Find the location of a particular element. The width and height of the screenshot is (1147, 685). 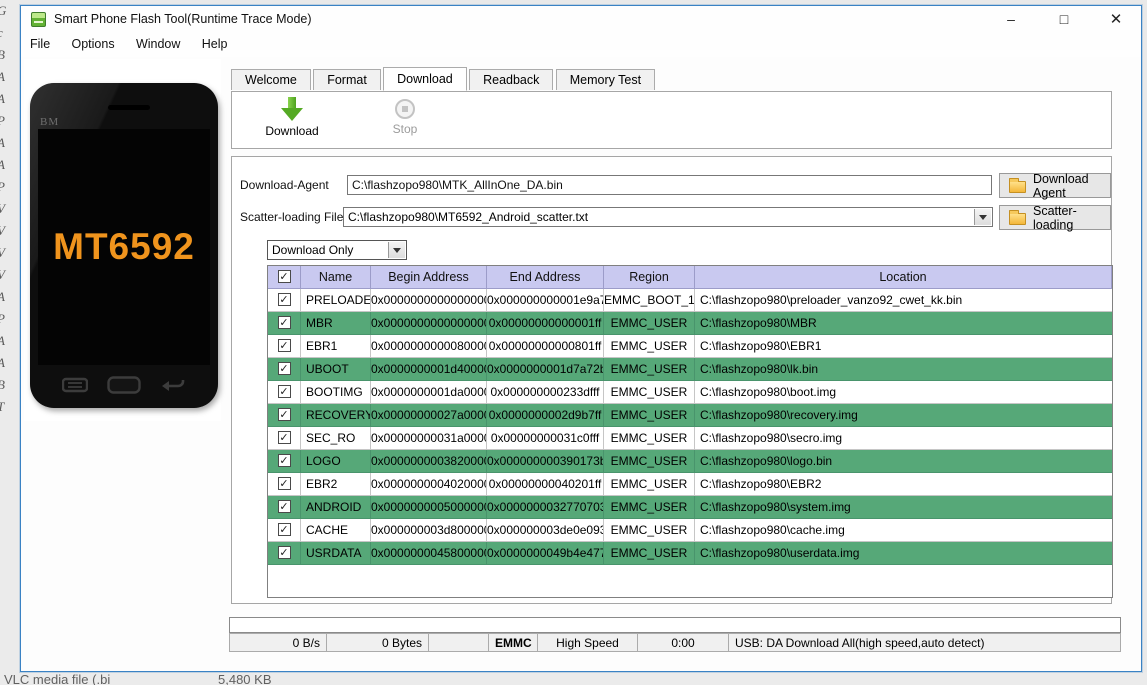

status-time: 0:00 is located at coordinates (683, 642).